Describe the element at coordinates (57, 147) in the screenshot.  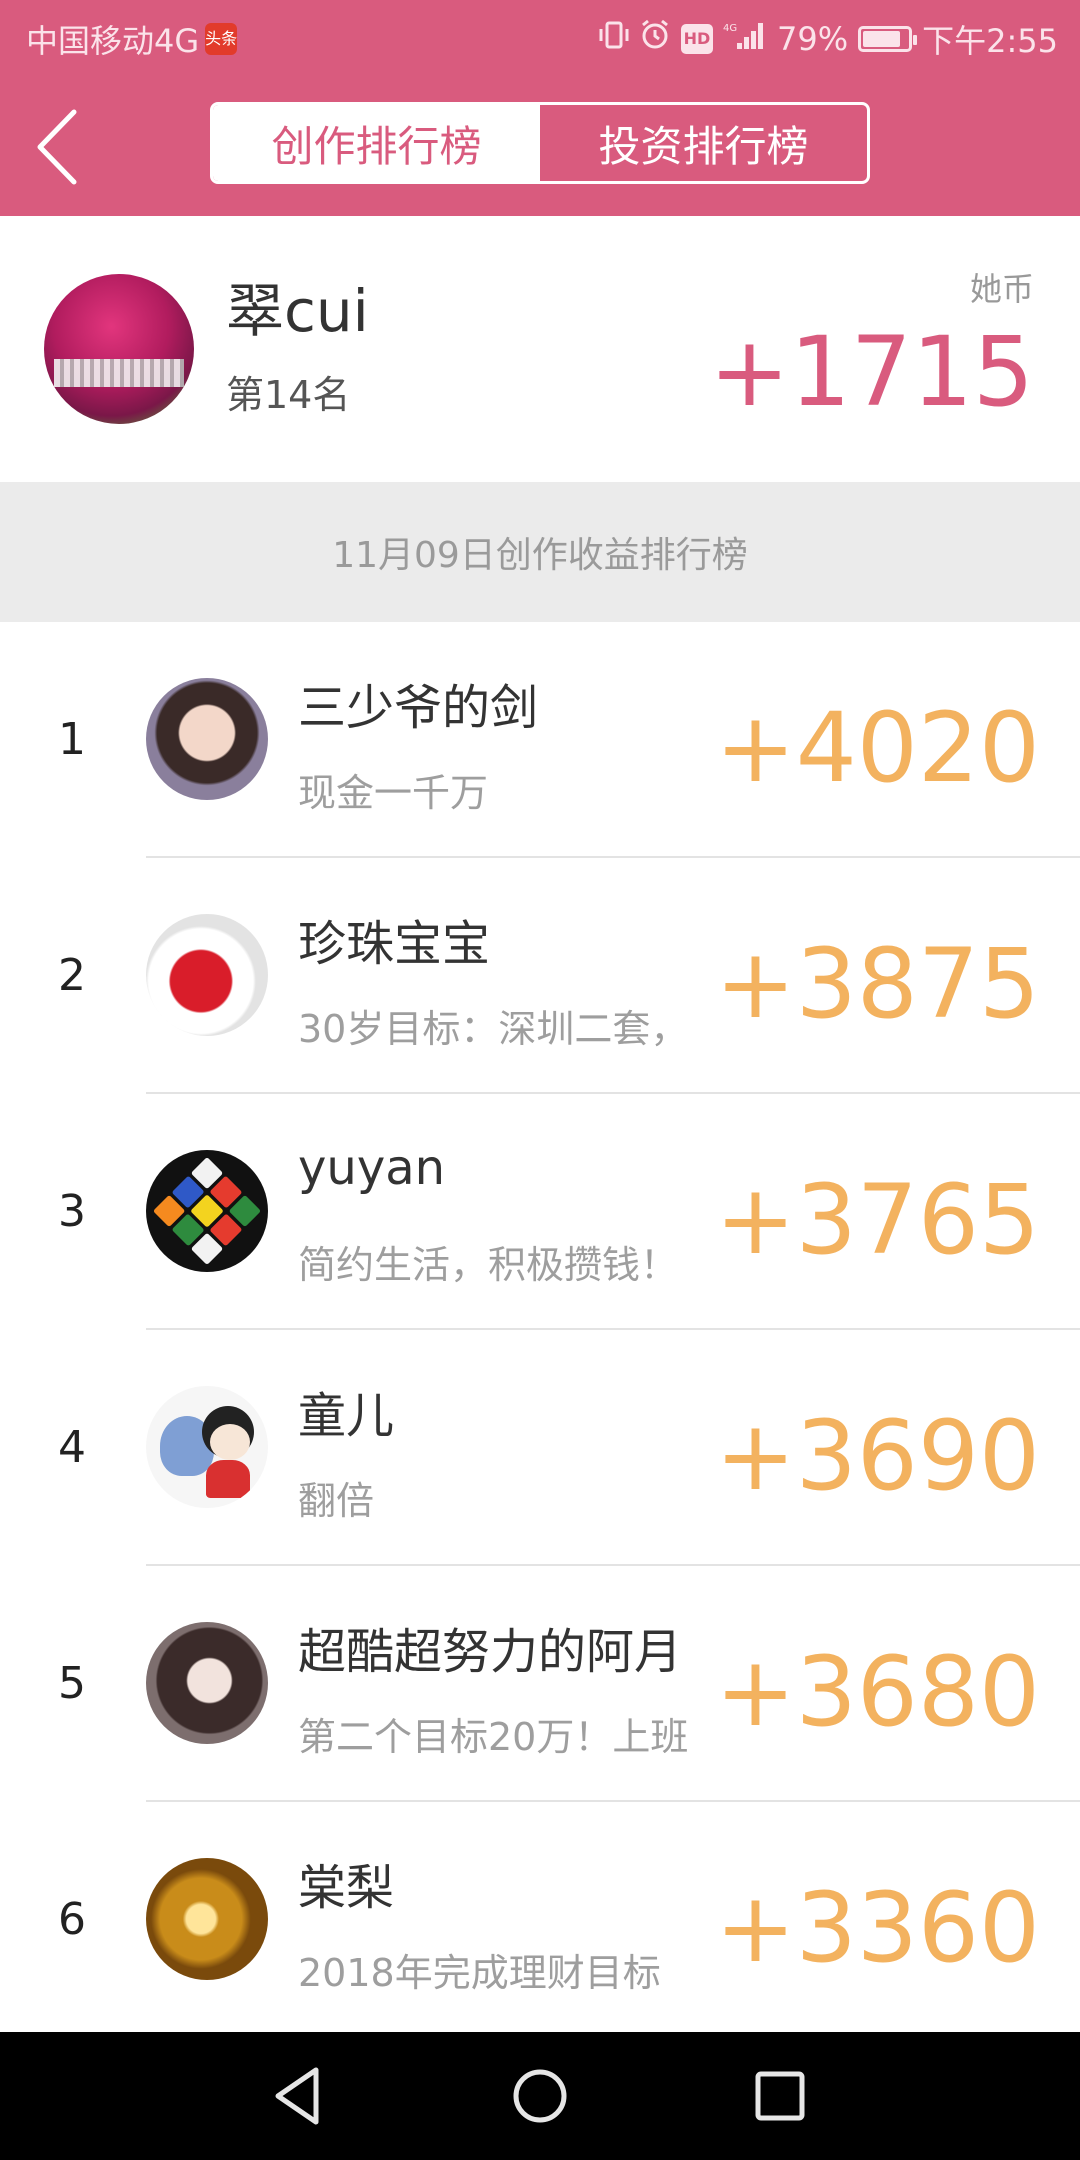
I see `chevron-left-icon` at that location.